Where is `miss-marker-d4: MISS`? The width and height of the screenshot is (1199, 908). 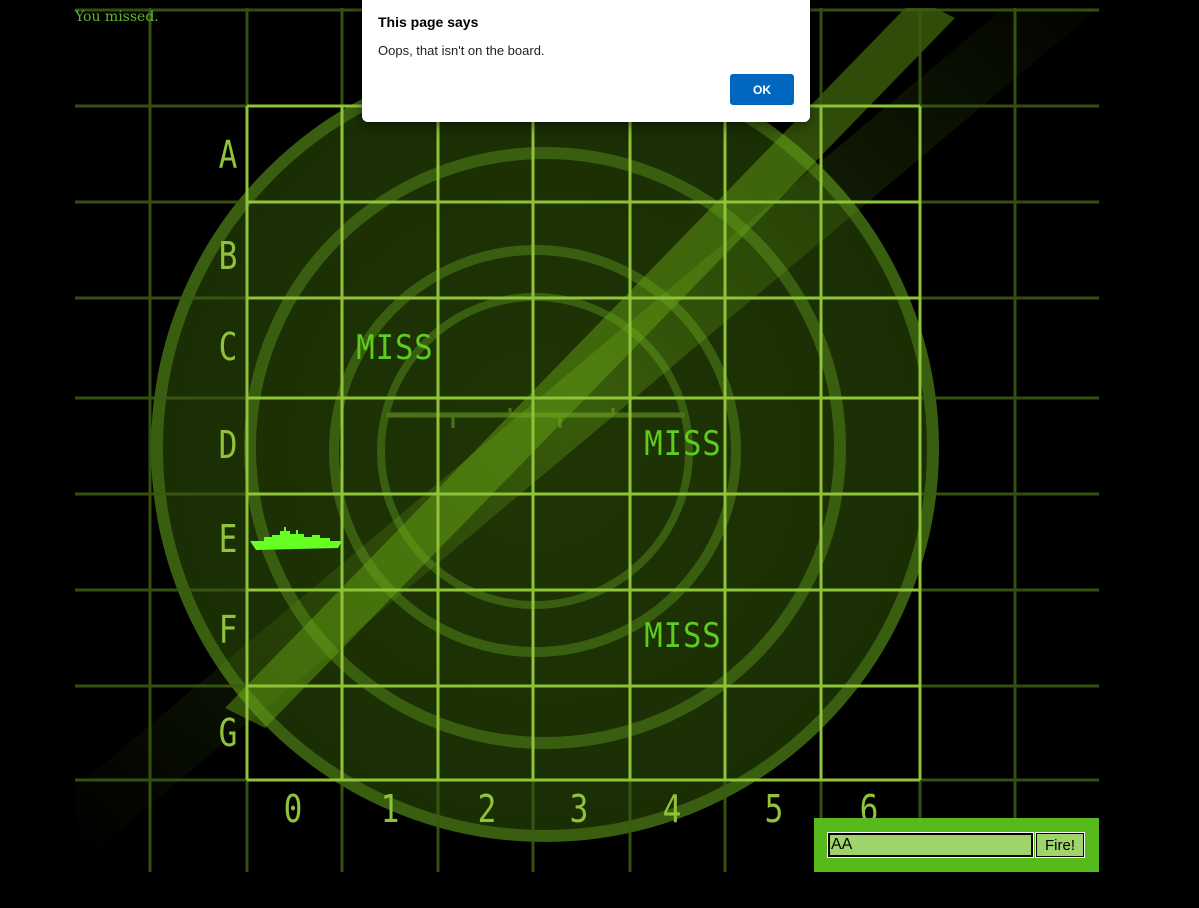
miss-marker-d4: MISS is located at coordinates (683, 444).